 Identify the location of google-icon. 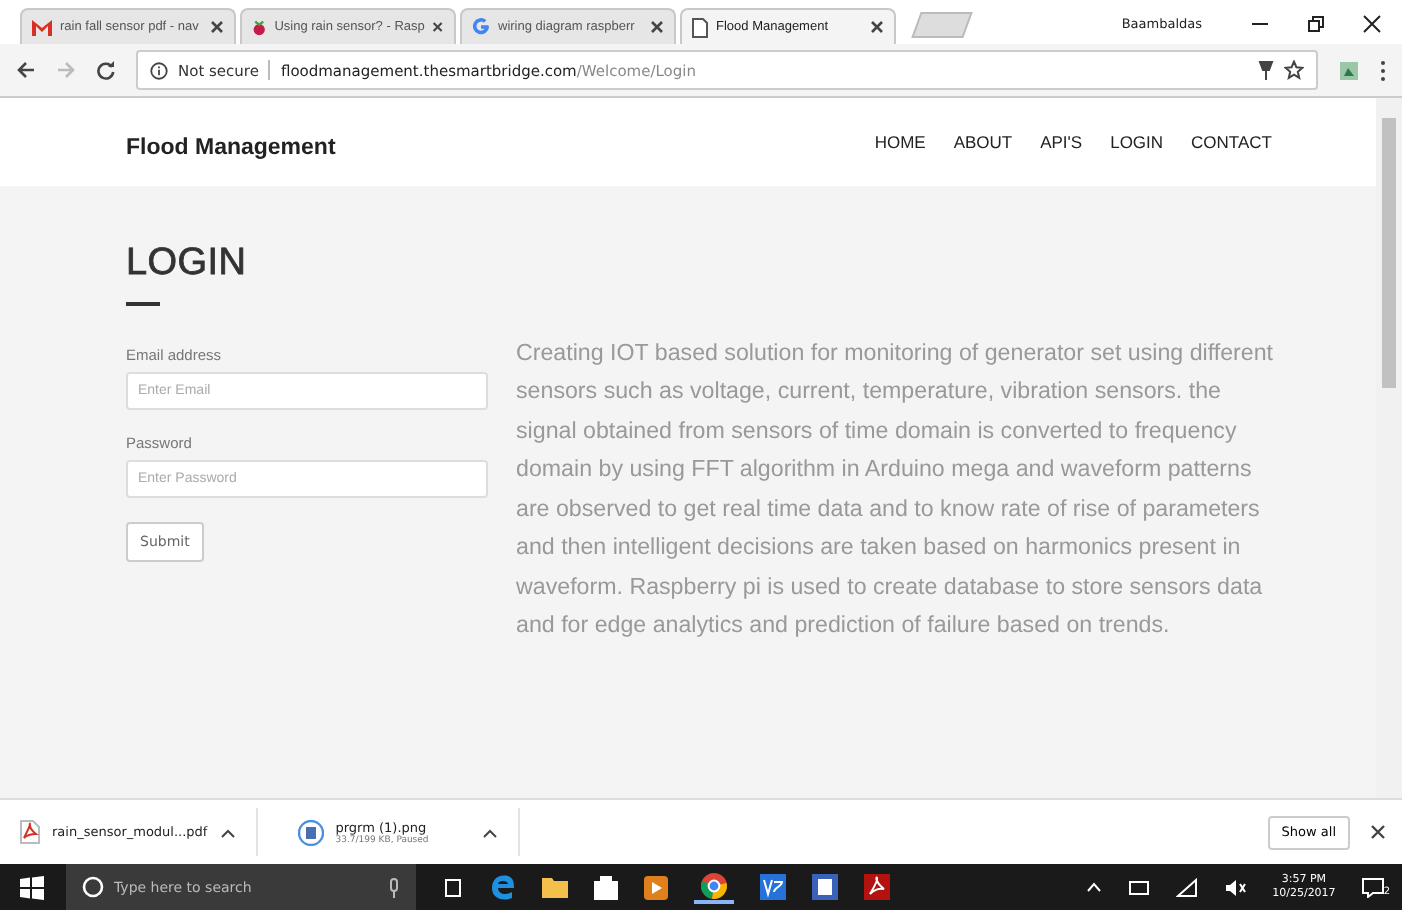
(481, 27).